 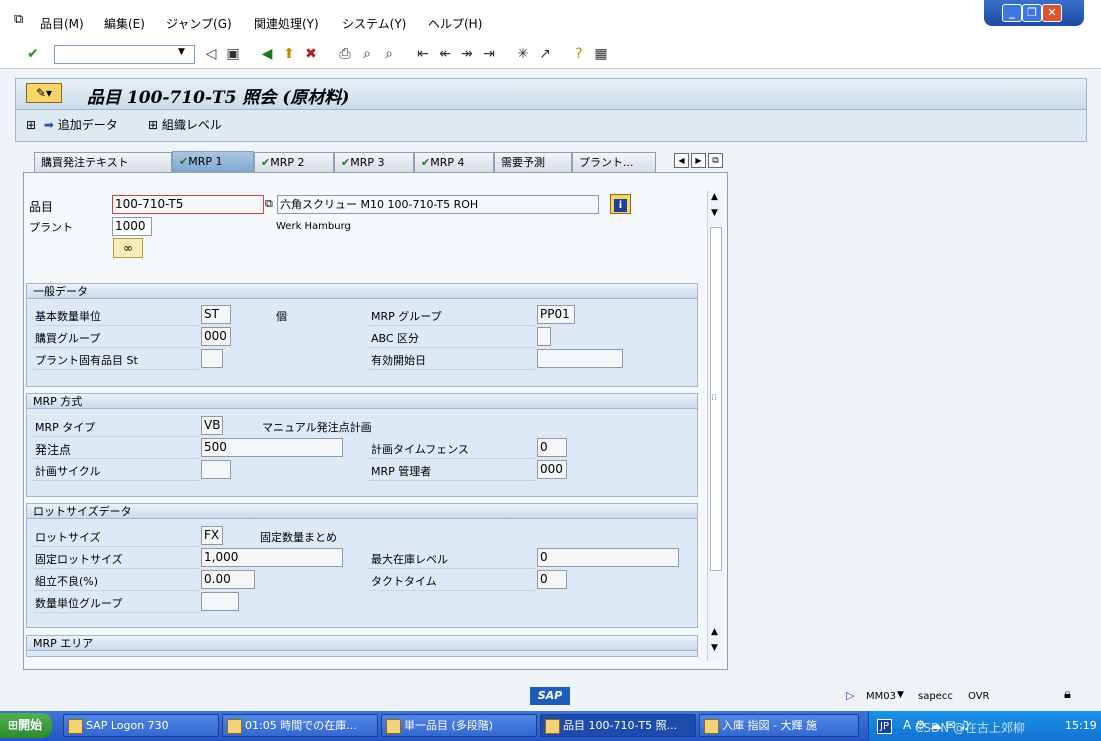 What do you see at coordinates (294, 162) in the screenshot?
I see `tab-mrp2: ✔MRP 2` at bounding box center [294, 162].